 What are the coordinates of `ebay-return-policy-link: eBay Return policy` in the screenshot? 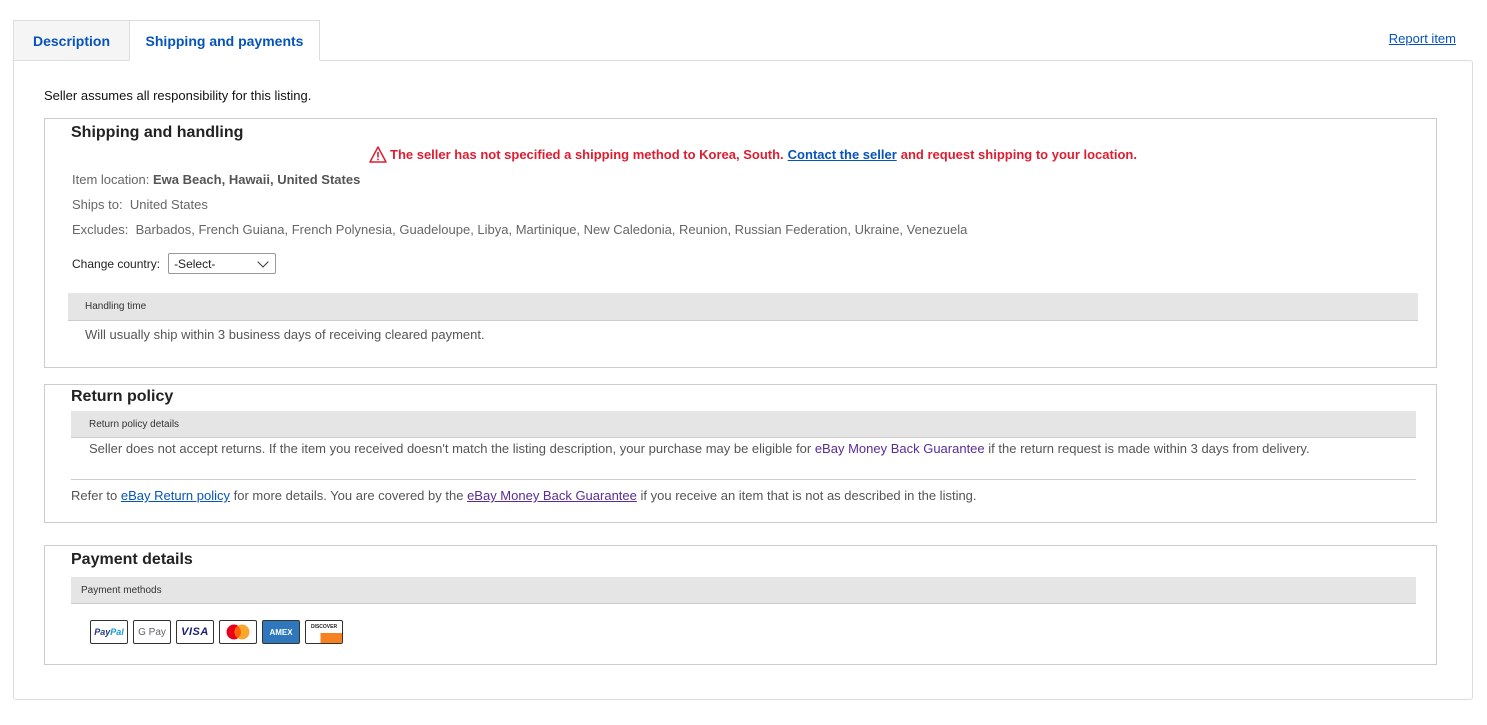 It's located at (175, 495).